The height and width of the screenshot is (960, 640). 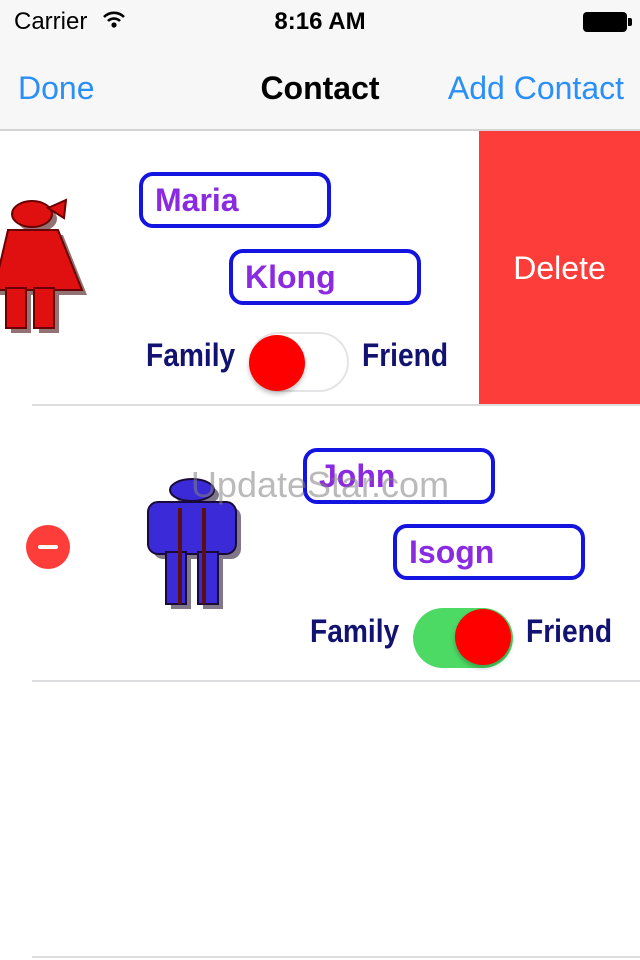 I want to click on last-name-field: Klong, so click(x=325, y=277).